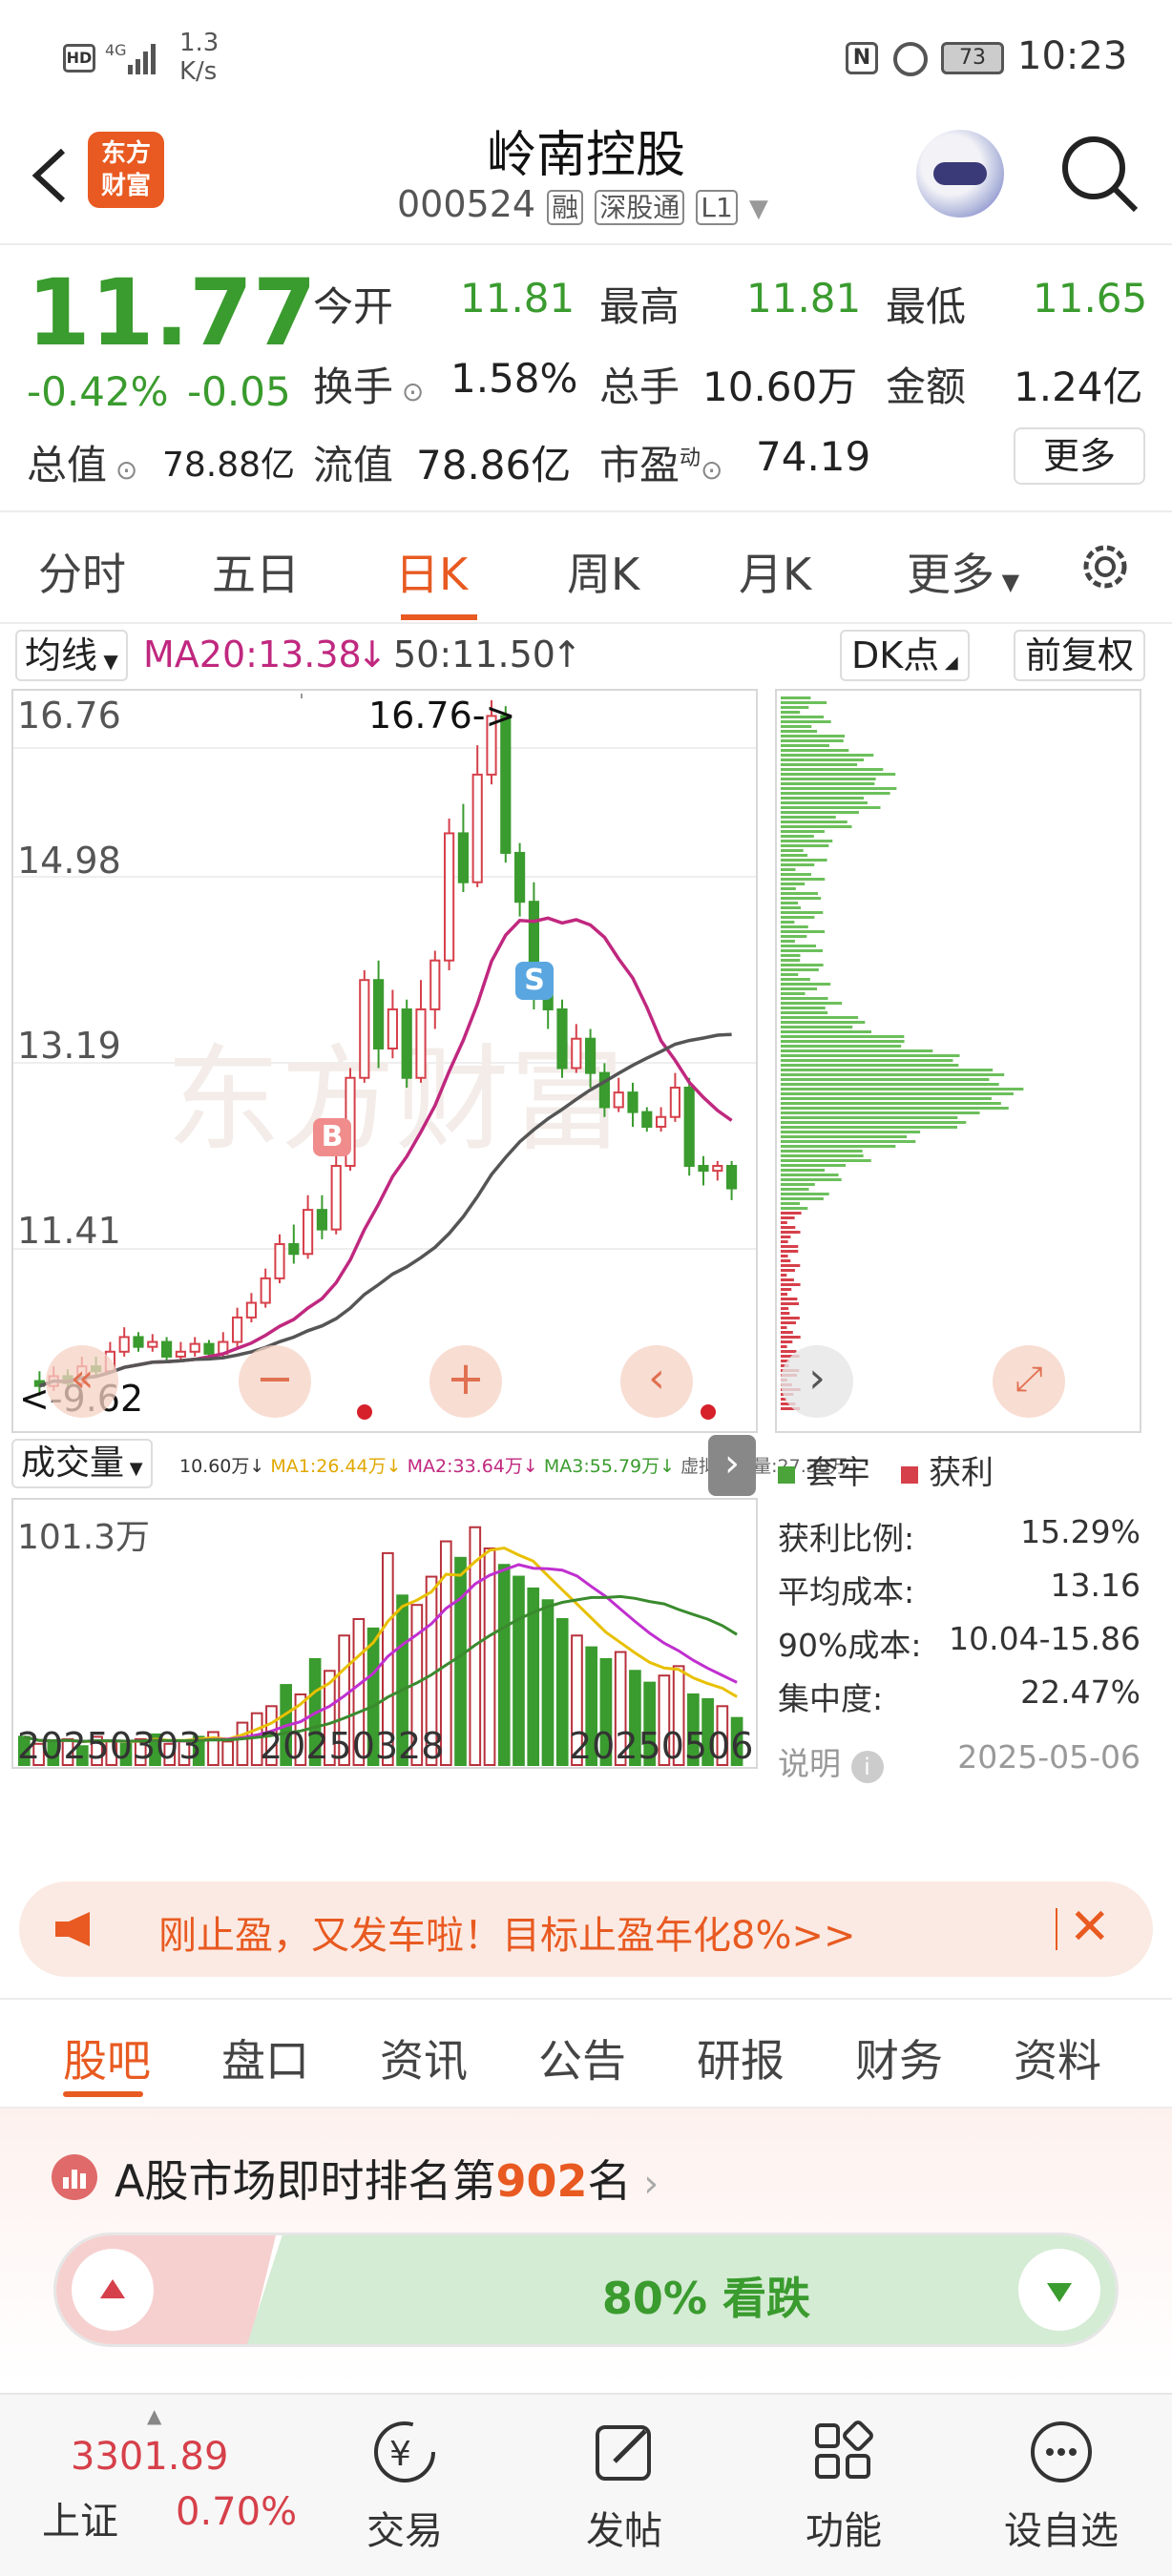 Image resolution: width=1172 pixels, height=2576 pixels. Describe the element at coordinates (586, 1929) in the screenshot. I see `promo-banner: 刚止盈，又发车啦！目标止盈年化8%>> ✕` at that location.